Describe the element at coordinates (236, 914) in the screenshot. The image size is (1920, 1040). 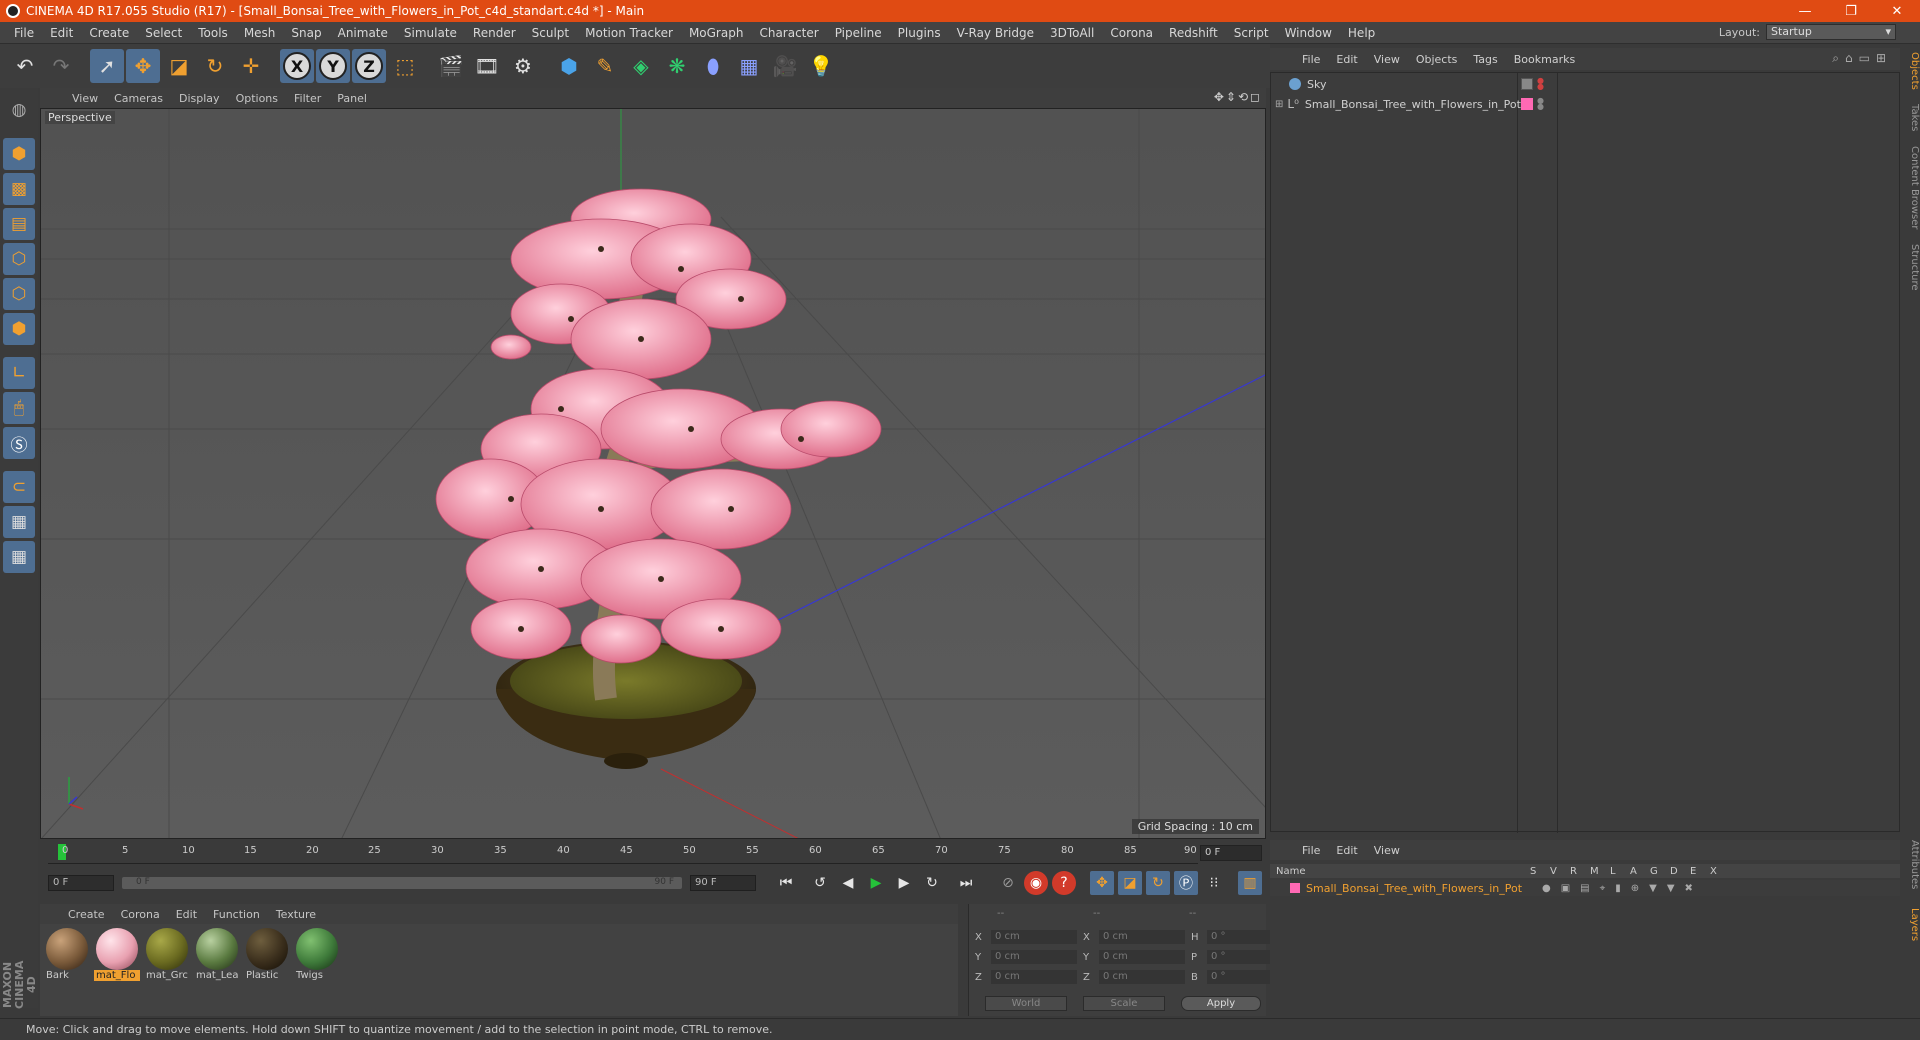
I see `material-menu-function: Function` at that location.